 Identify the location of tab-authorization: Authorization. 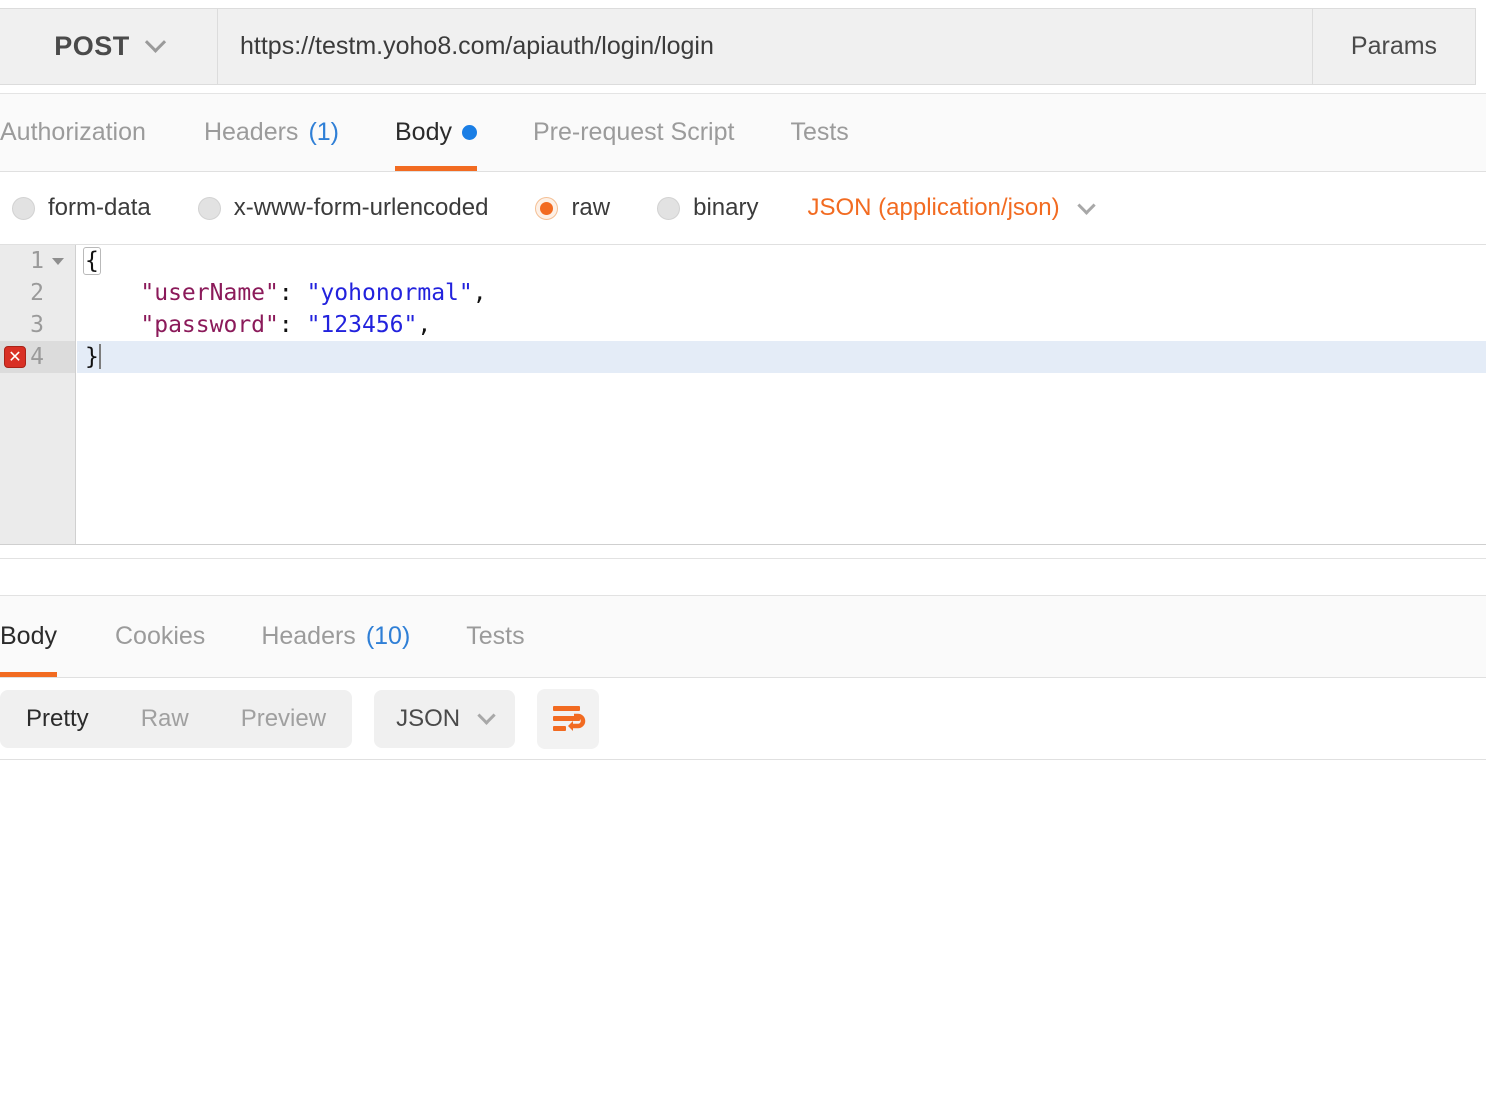
(88, 132).